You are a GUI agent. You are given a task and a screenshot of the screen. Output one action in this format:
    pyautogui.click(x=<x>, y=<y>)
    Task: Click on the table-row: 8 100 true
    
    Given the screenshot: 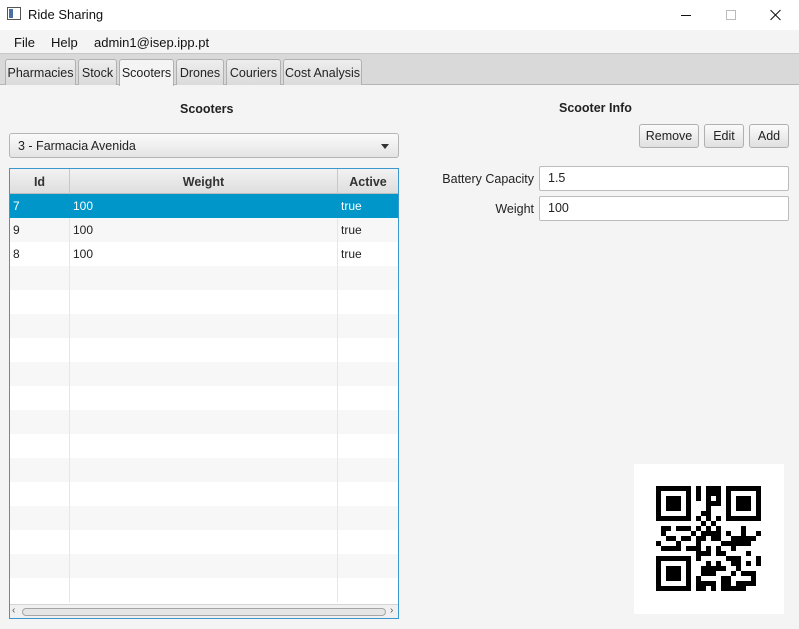 What is the action you would take?
    pyautogui.click(x=204, y=254)
    